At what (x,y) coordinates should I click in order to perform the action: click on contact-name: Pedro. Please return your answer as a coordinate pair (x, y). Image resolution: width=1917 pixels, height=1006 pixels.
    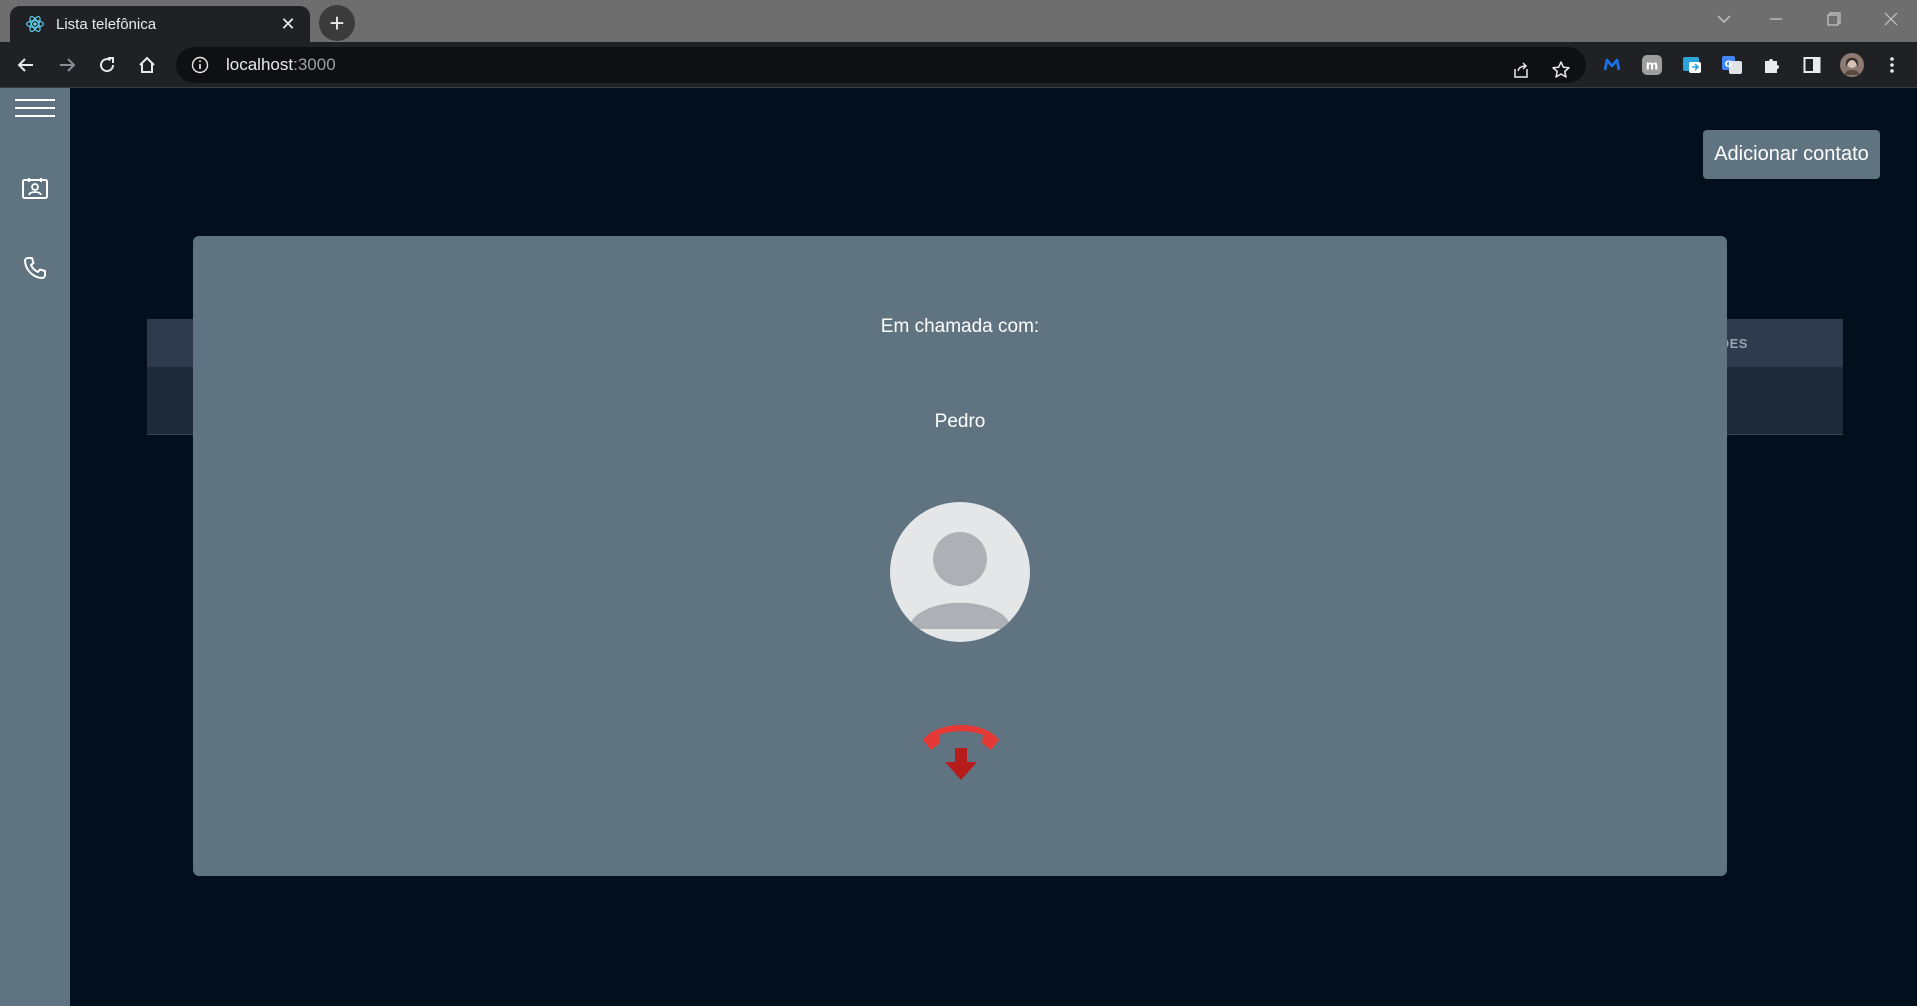
    Looking at the image, I should click on (960, 421).